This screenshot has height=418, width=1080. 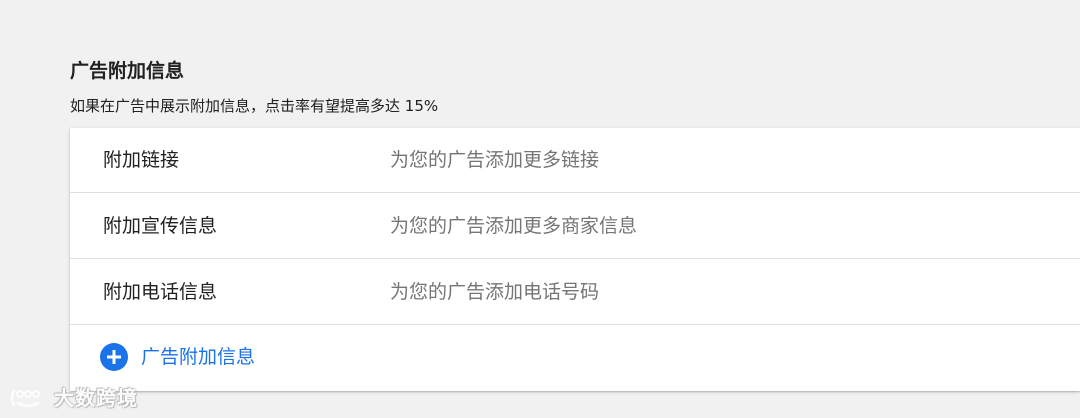 I want to click on extension-label: 附加链接, so click(x=141, y=160).